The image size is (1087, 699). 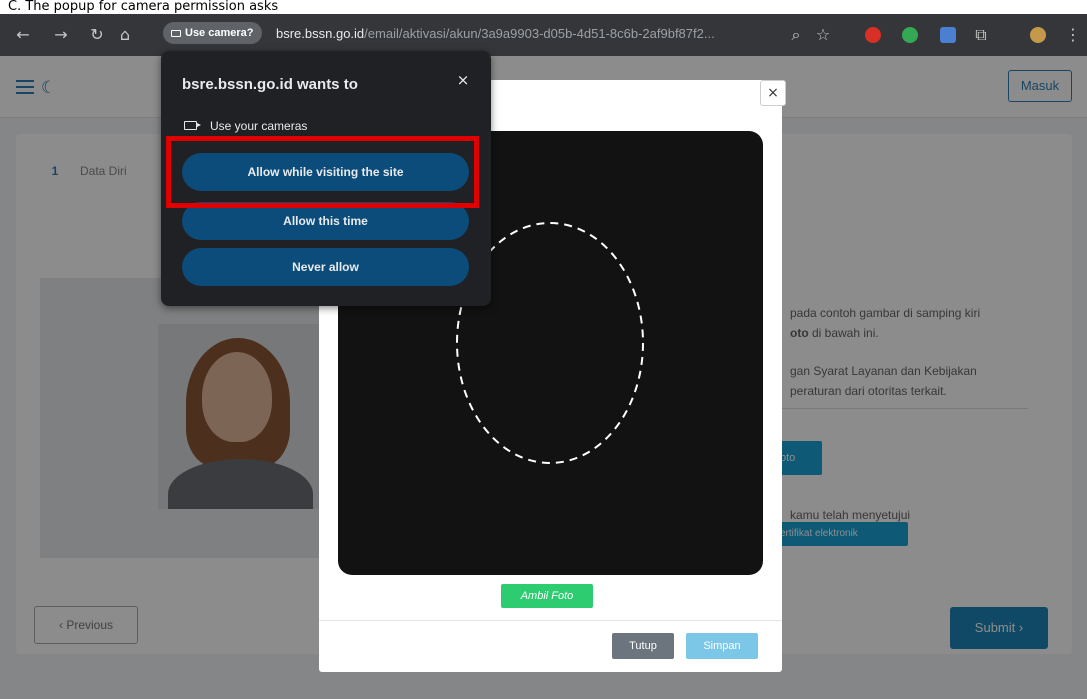 I want to click on extensions-puzzle-icon: ⧉, so click(x=981, y=35).